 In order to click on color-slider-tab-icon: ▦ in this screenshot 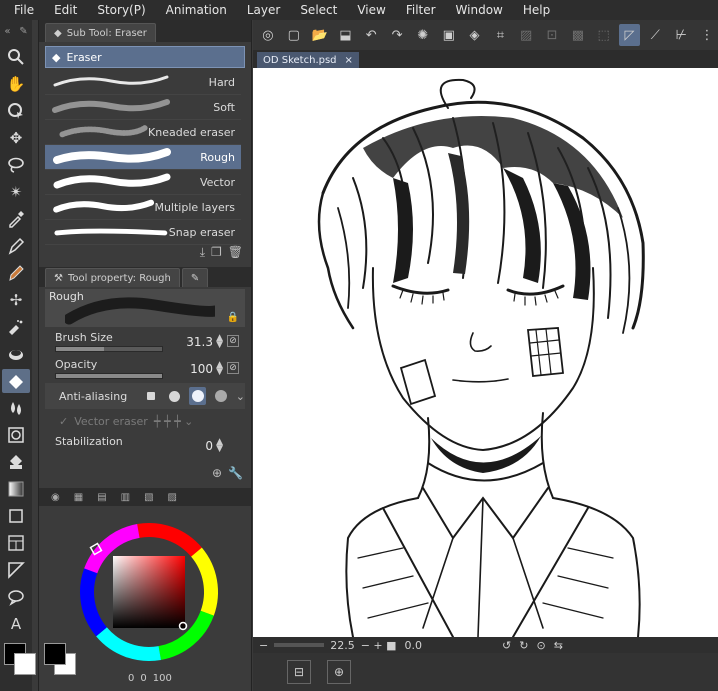, I will do `click(78, 497)`.